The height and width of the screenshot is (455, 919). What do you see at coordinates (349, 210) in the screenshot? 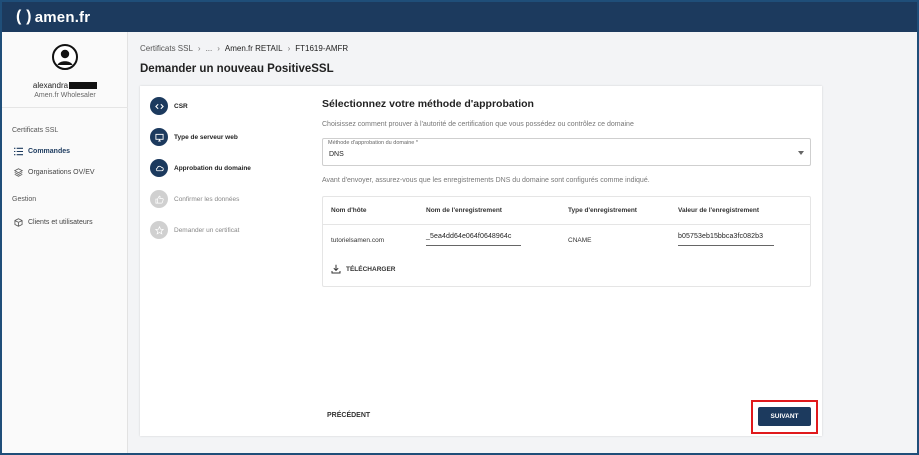
I see `column-header: Nom d'hôte` at bounding box center [349, 210].